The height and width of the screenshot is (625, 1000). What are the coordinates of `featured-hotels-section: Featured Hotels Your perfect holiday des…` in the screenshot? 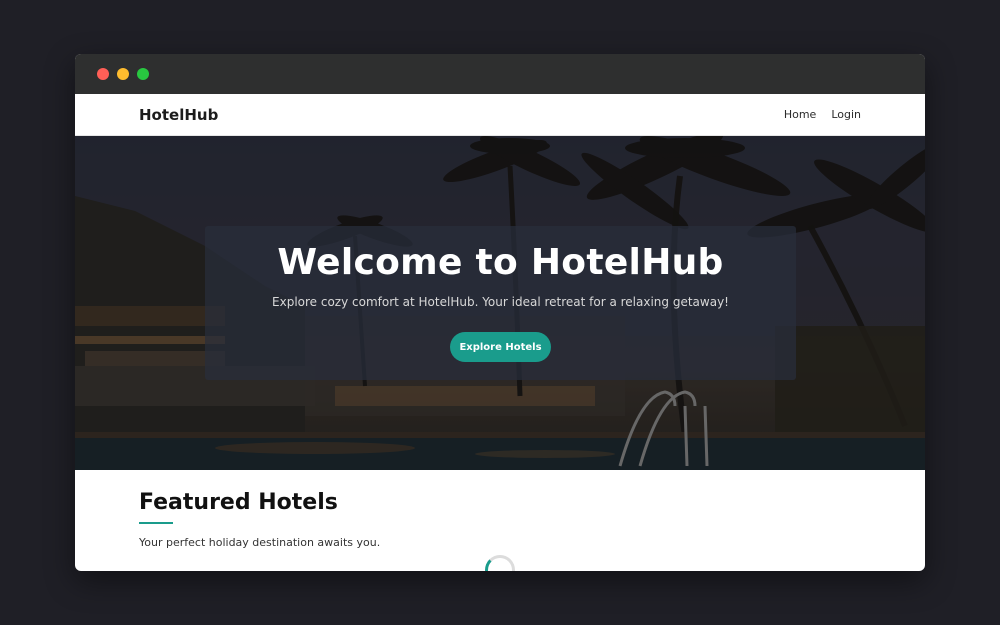 It's located at (500, 520).